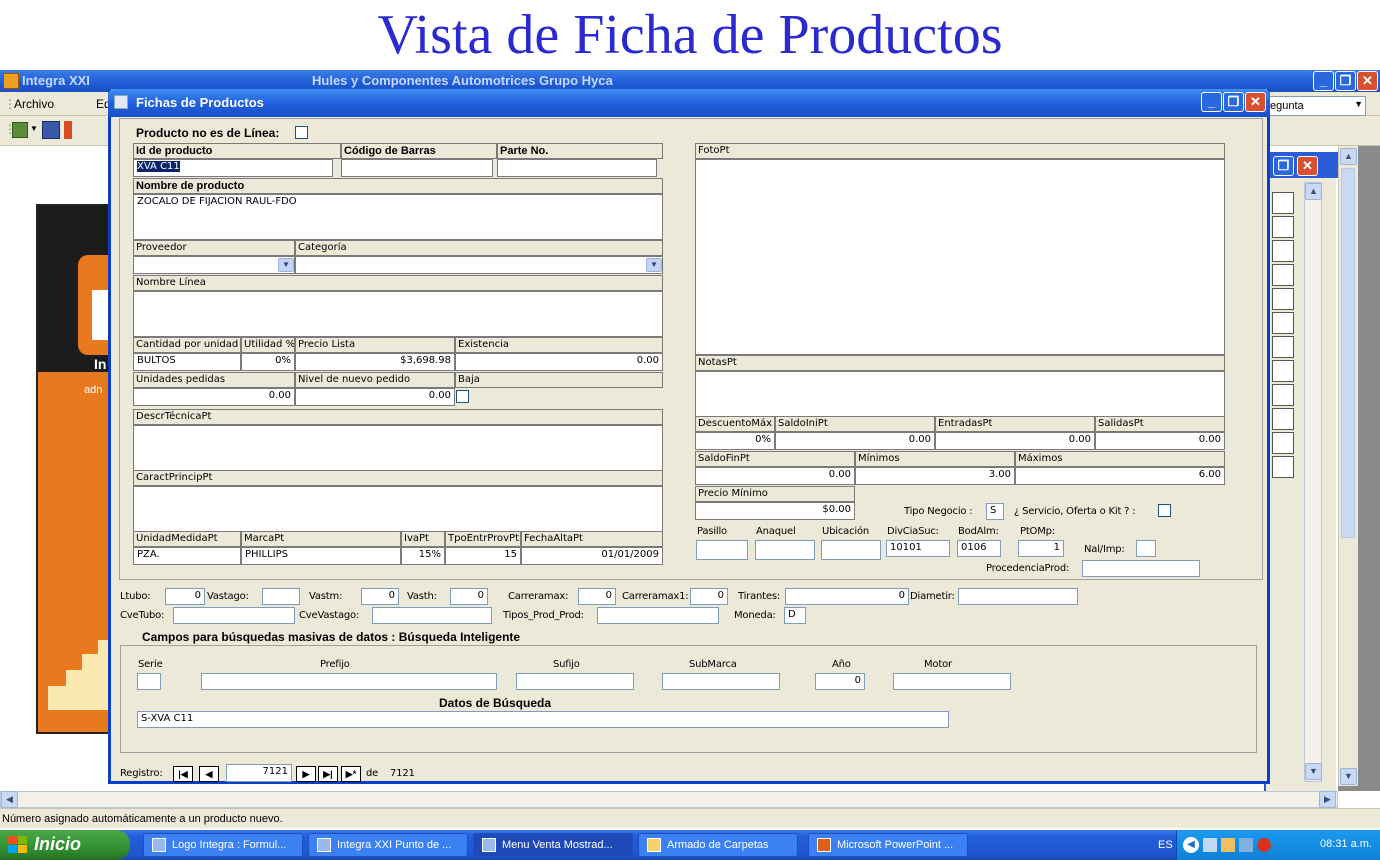 The width and height of the screenshot is (1380, 860). I want to click on datos-busqueda-field: S-XVA C11, so click(543, 719).